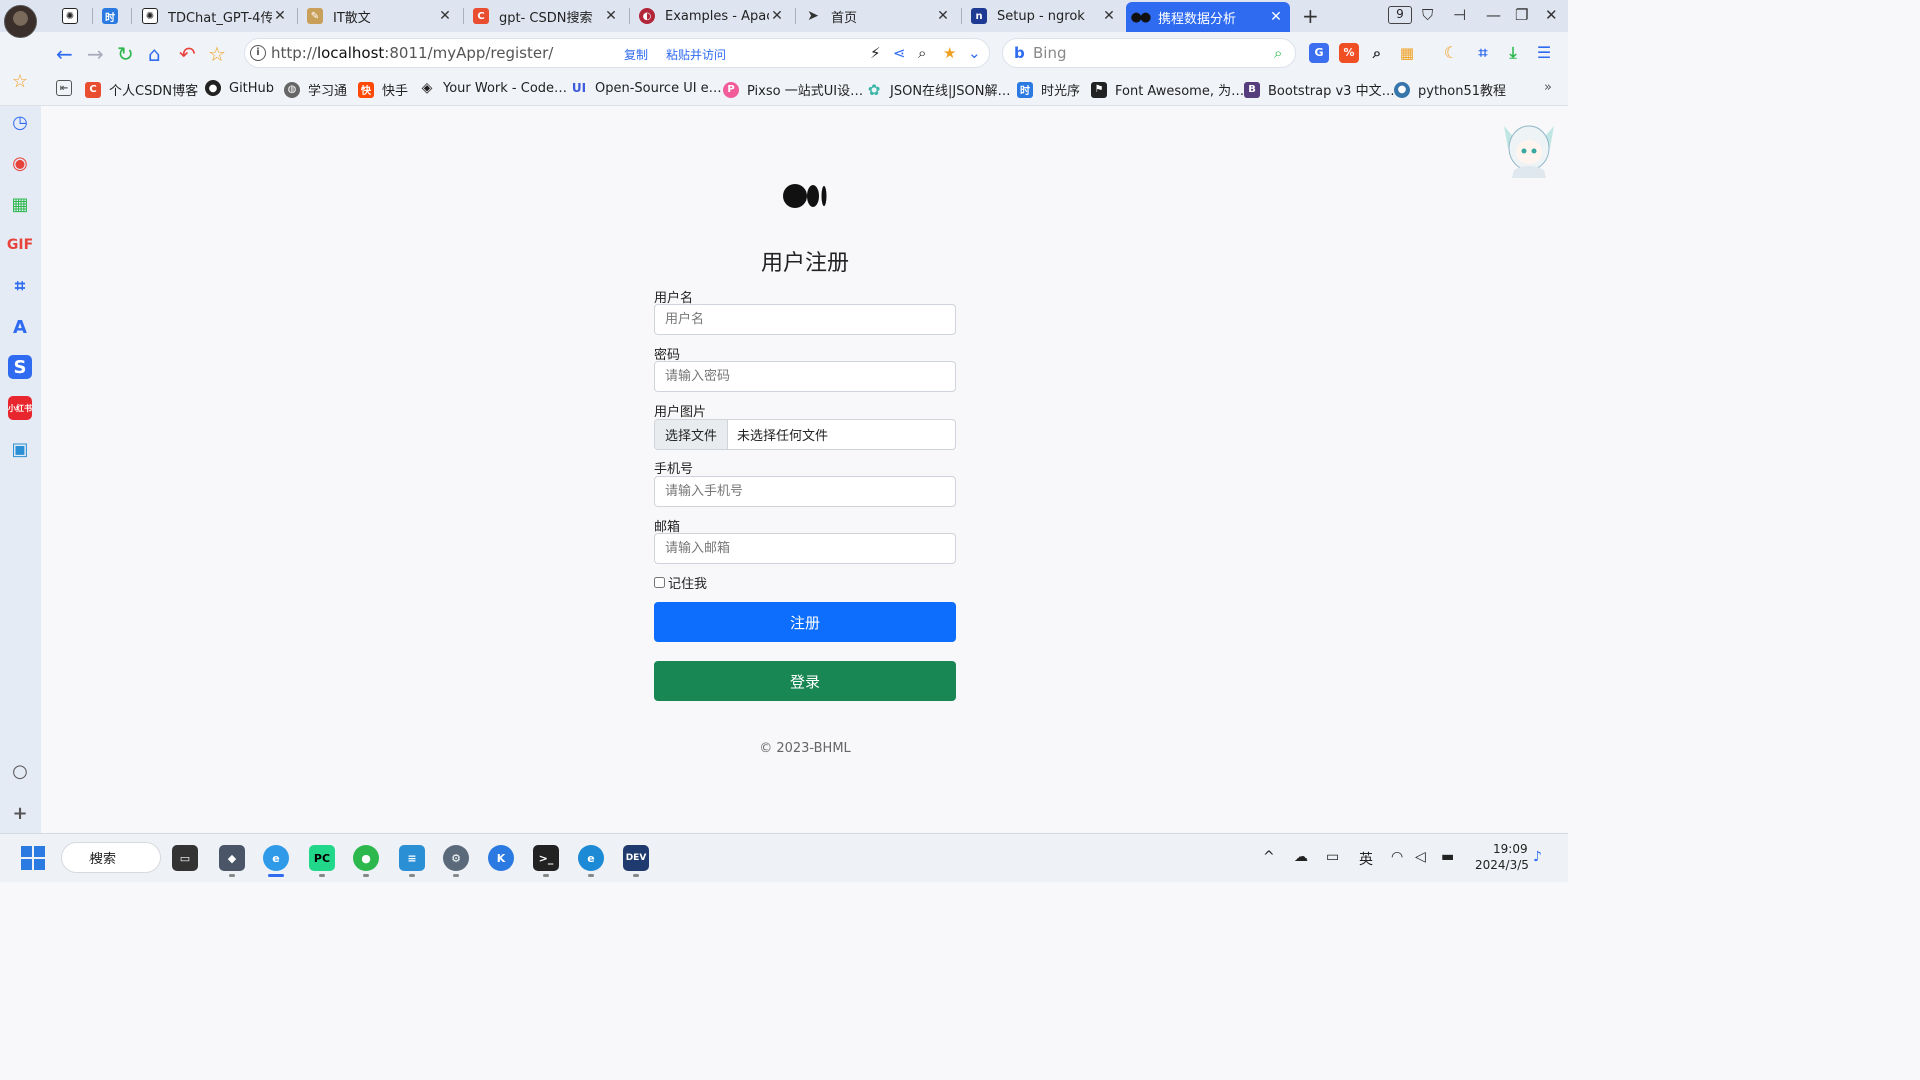 The width and height of the screenshot is (1920, 1080). What do you see at coordinates (1397, 857) in the screenshot?
I see `wifi-icon: ◠` at bounding box center [1397, 857].